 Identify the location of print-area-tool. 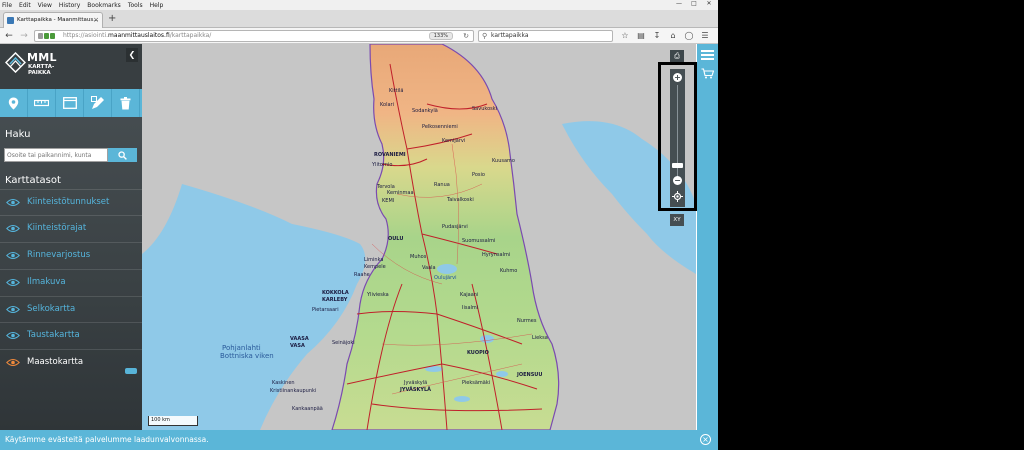
(70, 103).